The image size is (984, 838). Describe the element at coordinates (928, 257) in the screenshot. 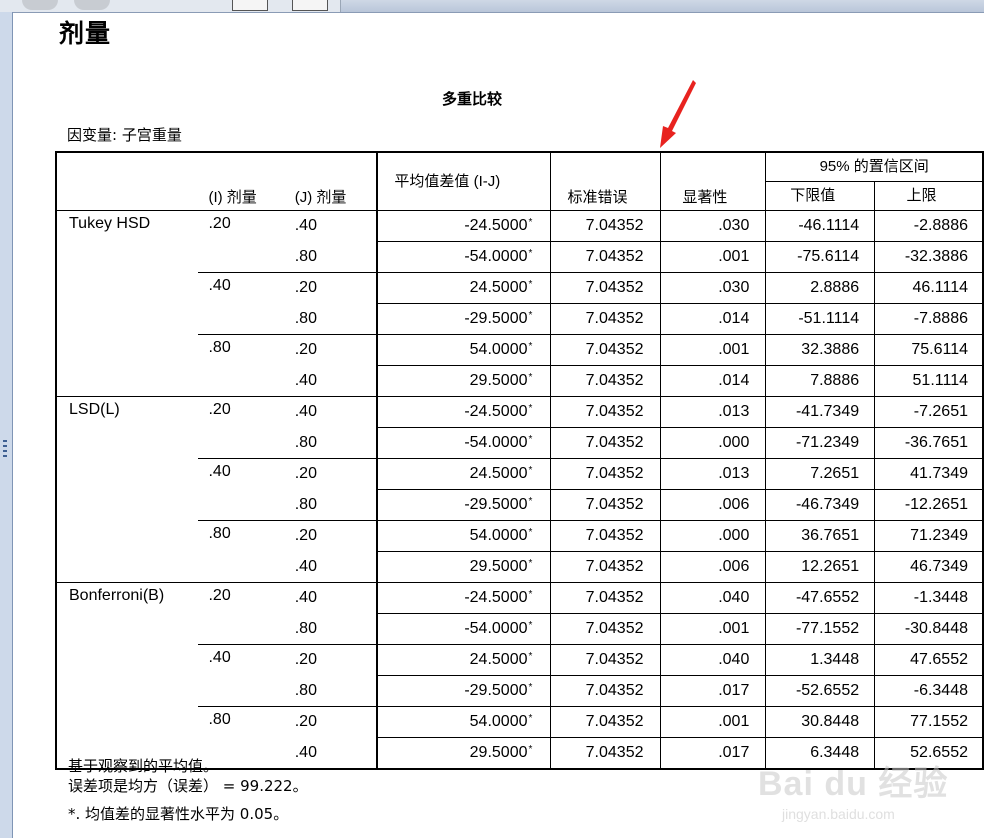

I see `upper-bound-cell: -32.3886` at that location.